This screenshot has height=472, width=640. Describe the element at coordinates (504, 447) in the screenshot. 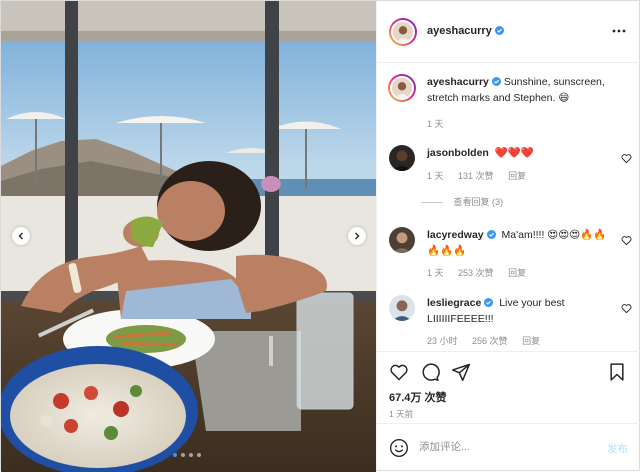

I see `comment-input` at that location.